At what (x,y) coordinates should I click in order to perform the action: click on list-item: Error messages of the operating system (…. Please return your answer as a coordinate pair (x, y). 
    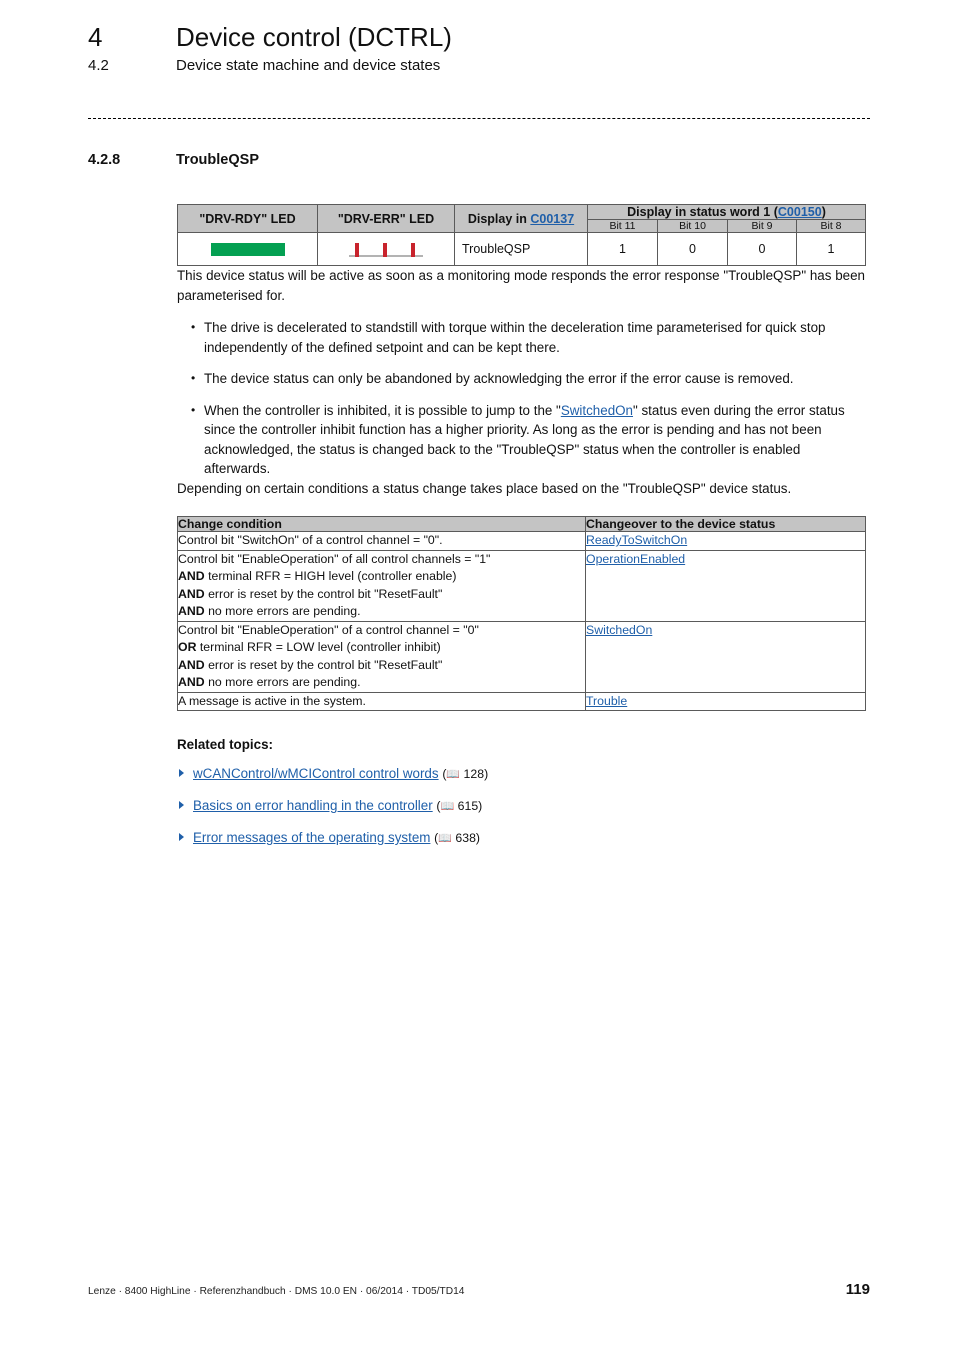
    Looking at the image, I should click on (521, 838).